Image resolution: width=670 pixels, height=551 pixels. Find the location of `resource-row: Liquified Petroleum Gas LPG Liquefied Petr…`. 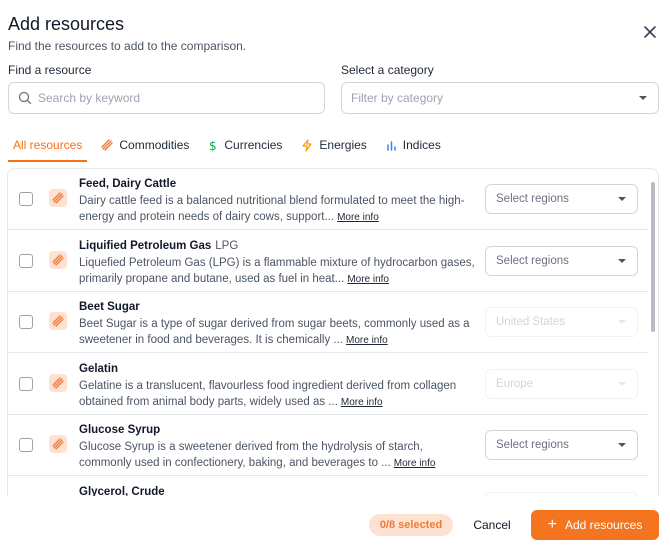

resource-row: Liquified Petroleum Gas LPG Liquefied Petr… is located at coordinates (328, 261).